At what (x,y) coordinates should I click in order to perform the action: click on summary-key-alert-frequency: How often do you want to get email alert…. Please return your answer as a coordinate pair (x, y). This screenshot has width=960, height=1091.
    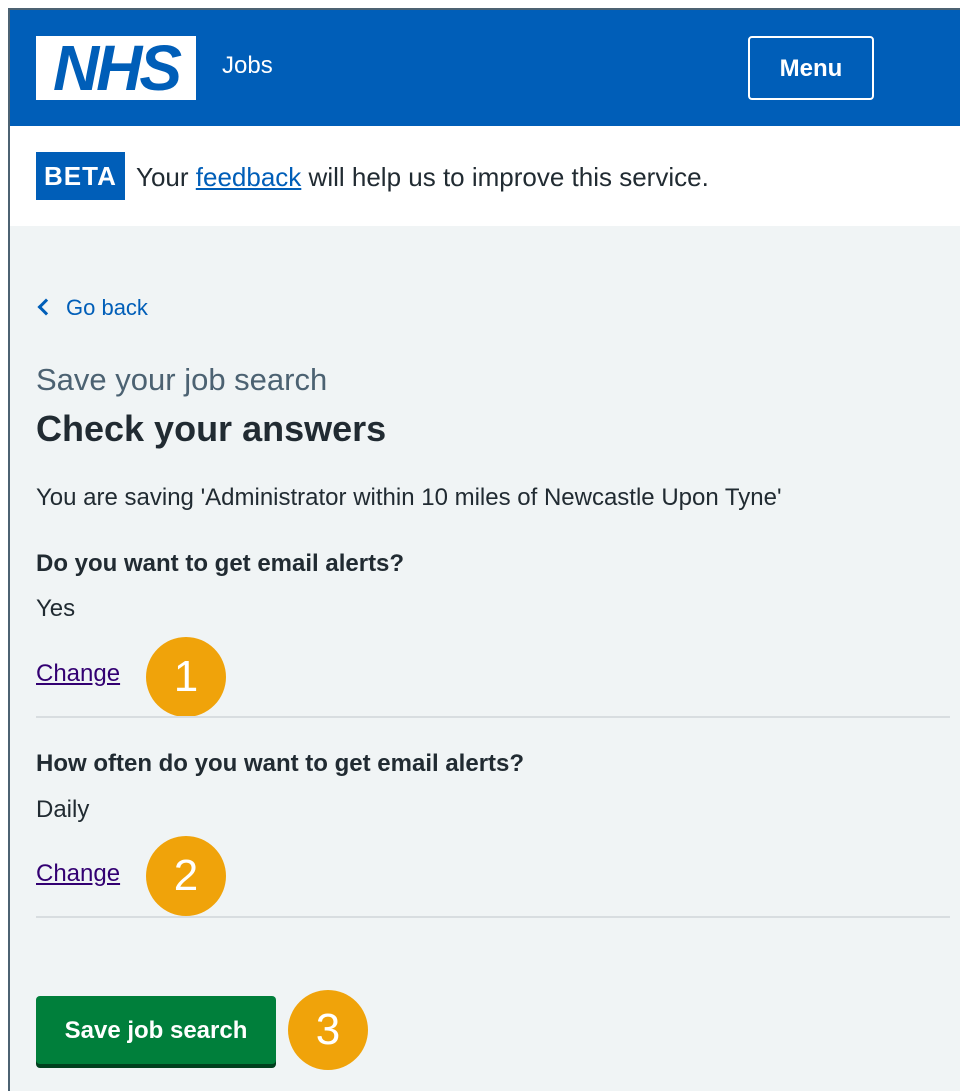
    Looking at the image, I should click on (280, 763).